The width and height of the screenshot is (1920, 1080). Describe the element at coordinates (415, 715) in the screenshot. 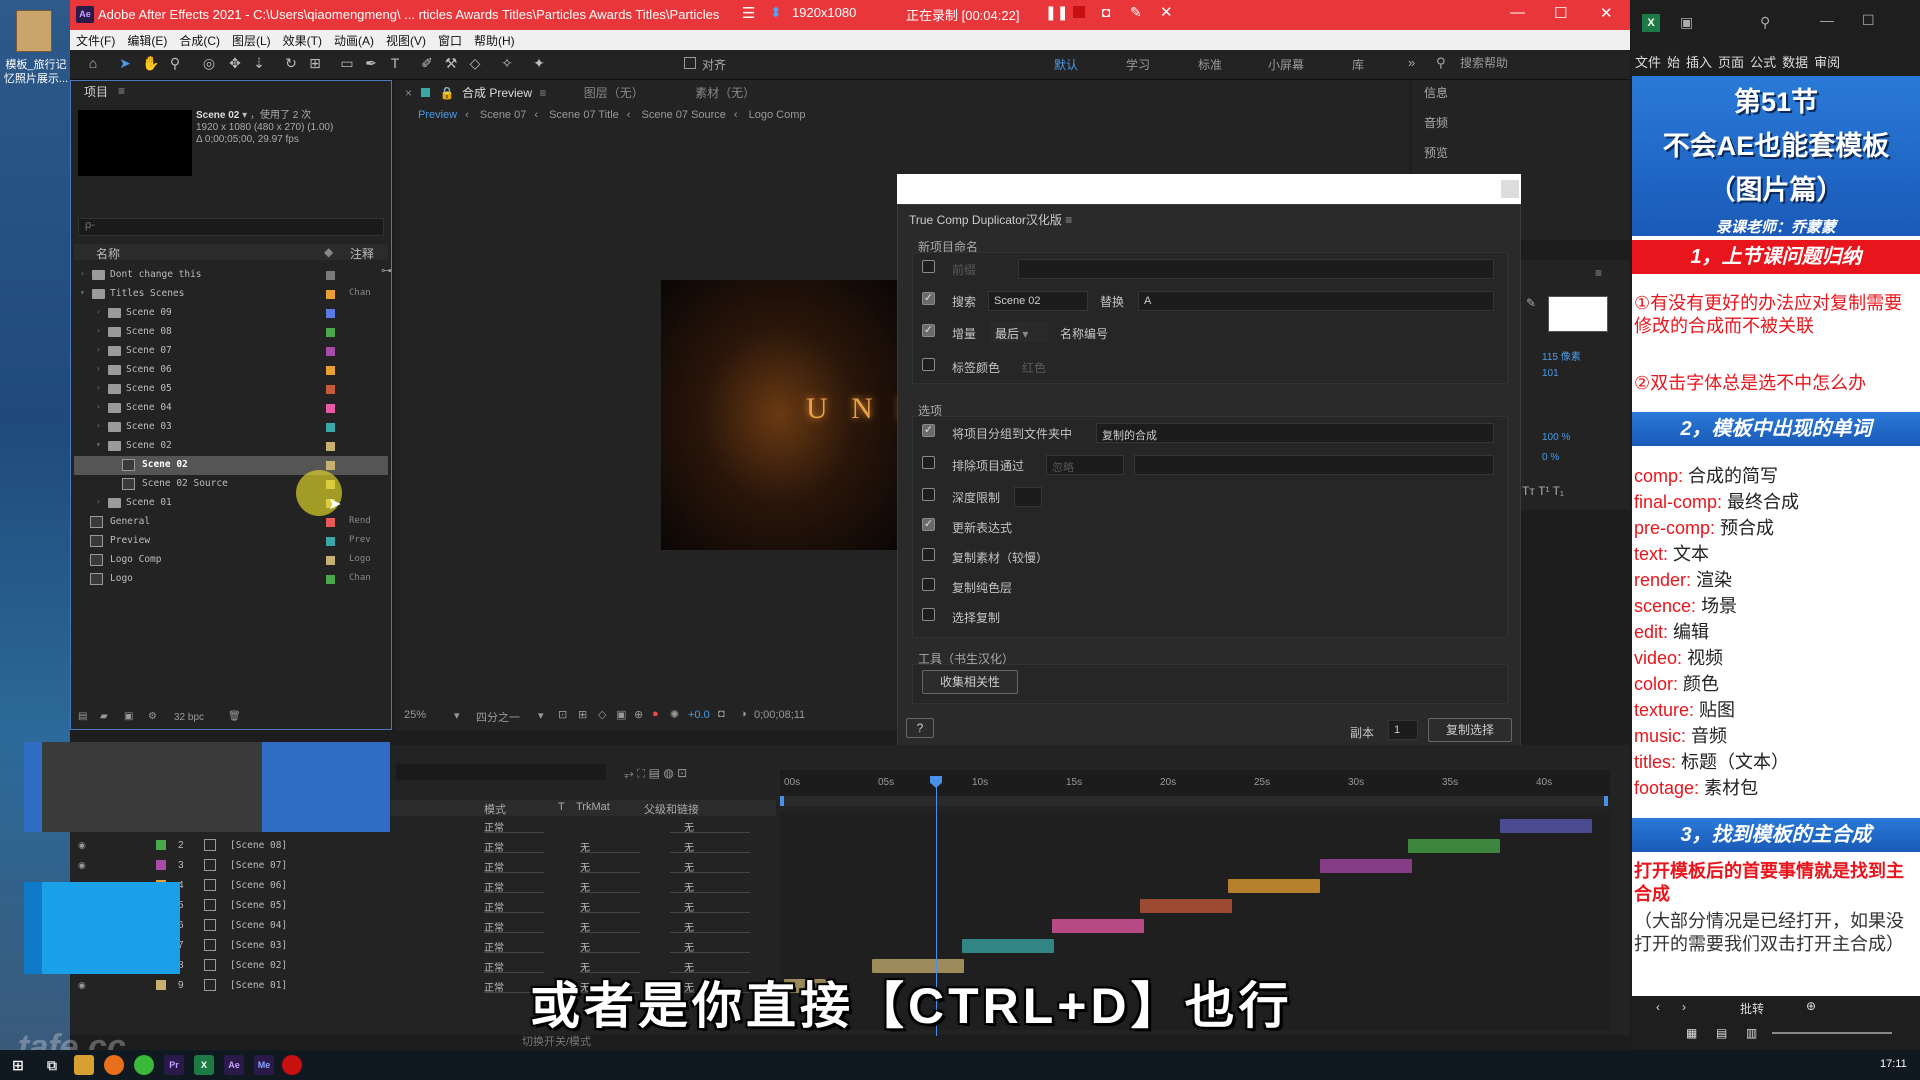

I see `zoom-select: 25%` at that location.